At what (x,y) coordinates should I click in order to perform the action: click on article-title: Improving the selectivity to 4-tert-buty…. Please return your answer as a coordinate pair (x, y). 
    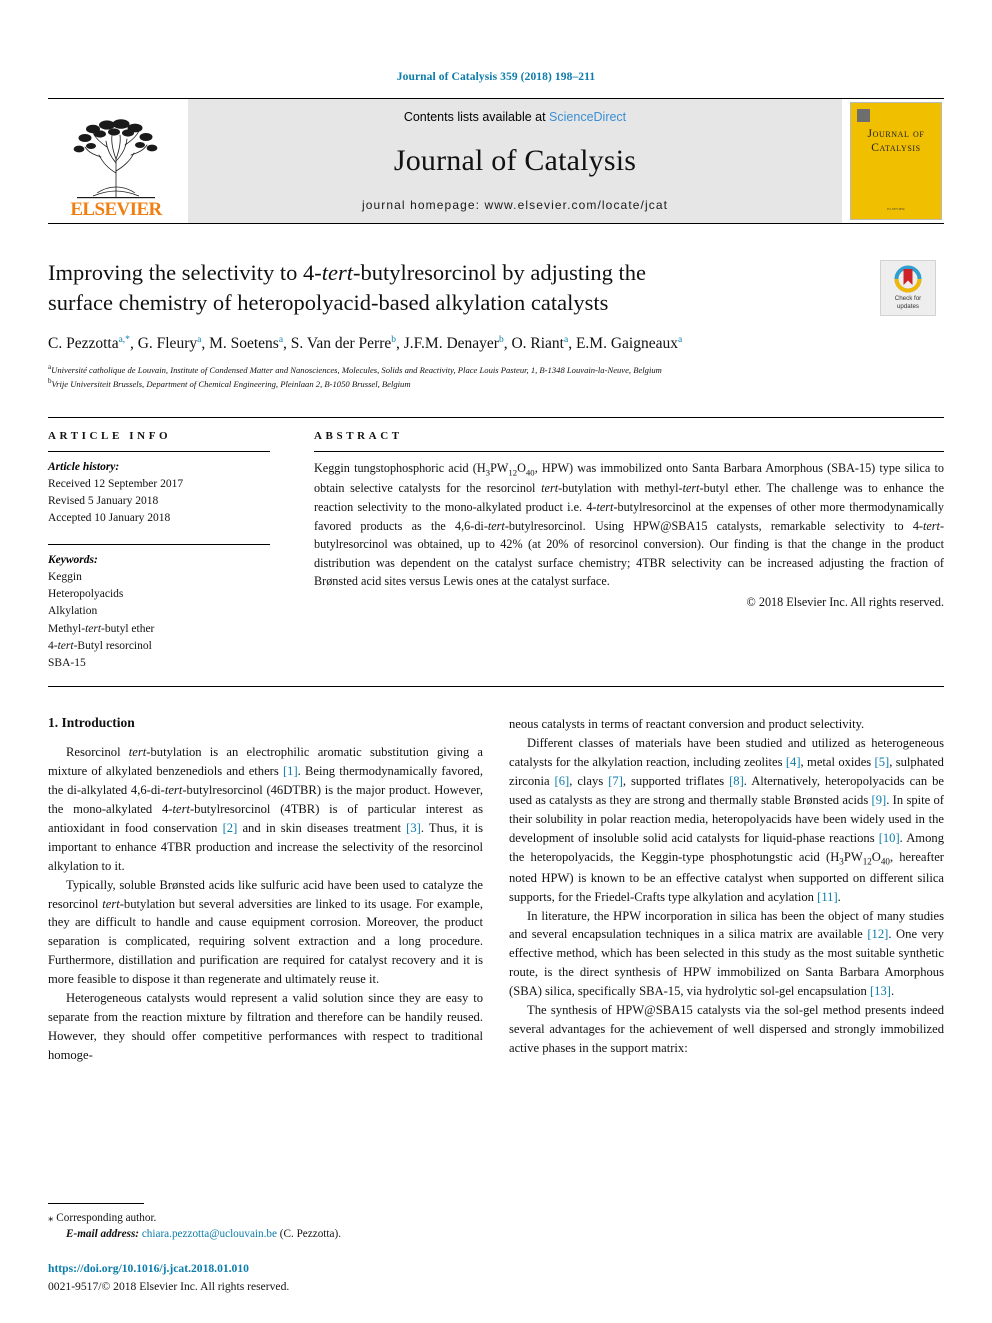
    Looking at the image, I should click on (436, 288).